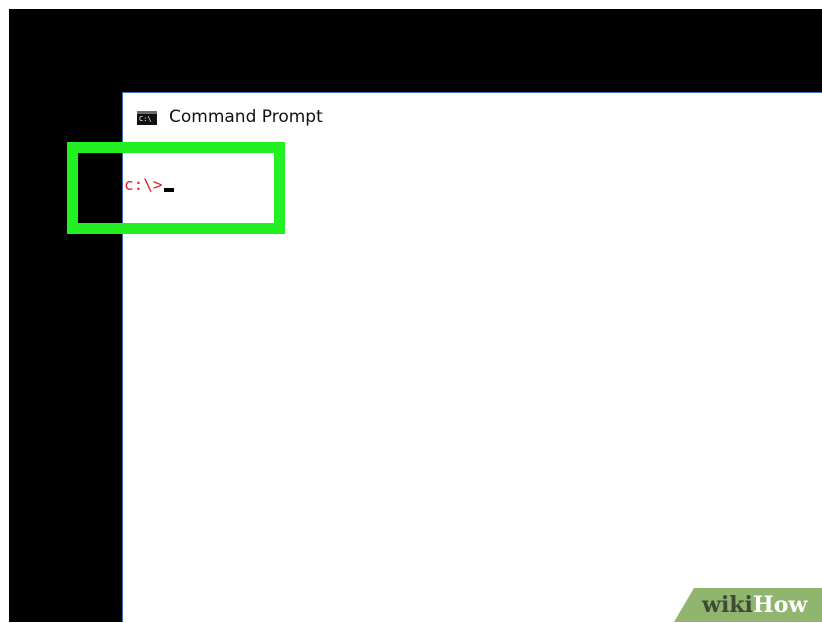  What do you see at coordinates (246, 117) in the screenshot?
I see `window-title: Command Prompt` at bounding box center [246, 117].